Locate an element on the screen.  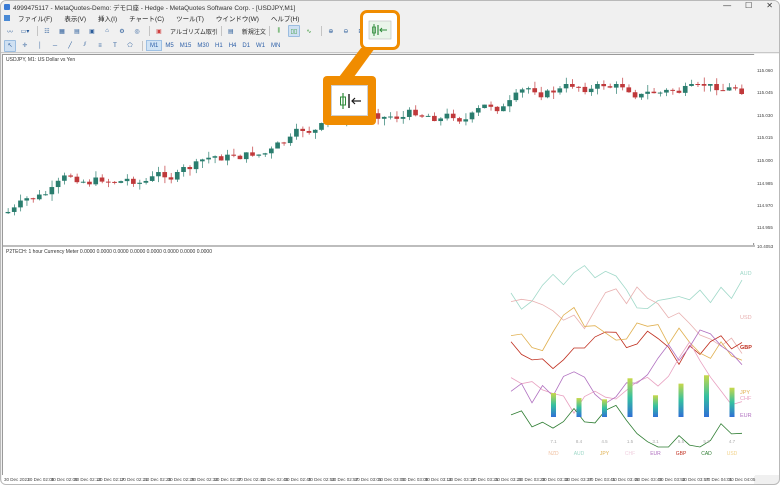
callout-pointer is located at coordinates (355, 64).